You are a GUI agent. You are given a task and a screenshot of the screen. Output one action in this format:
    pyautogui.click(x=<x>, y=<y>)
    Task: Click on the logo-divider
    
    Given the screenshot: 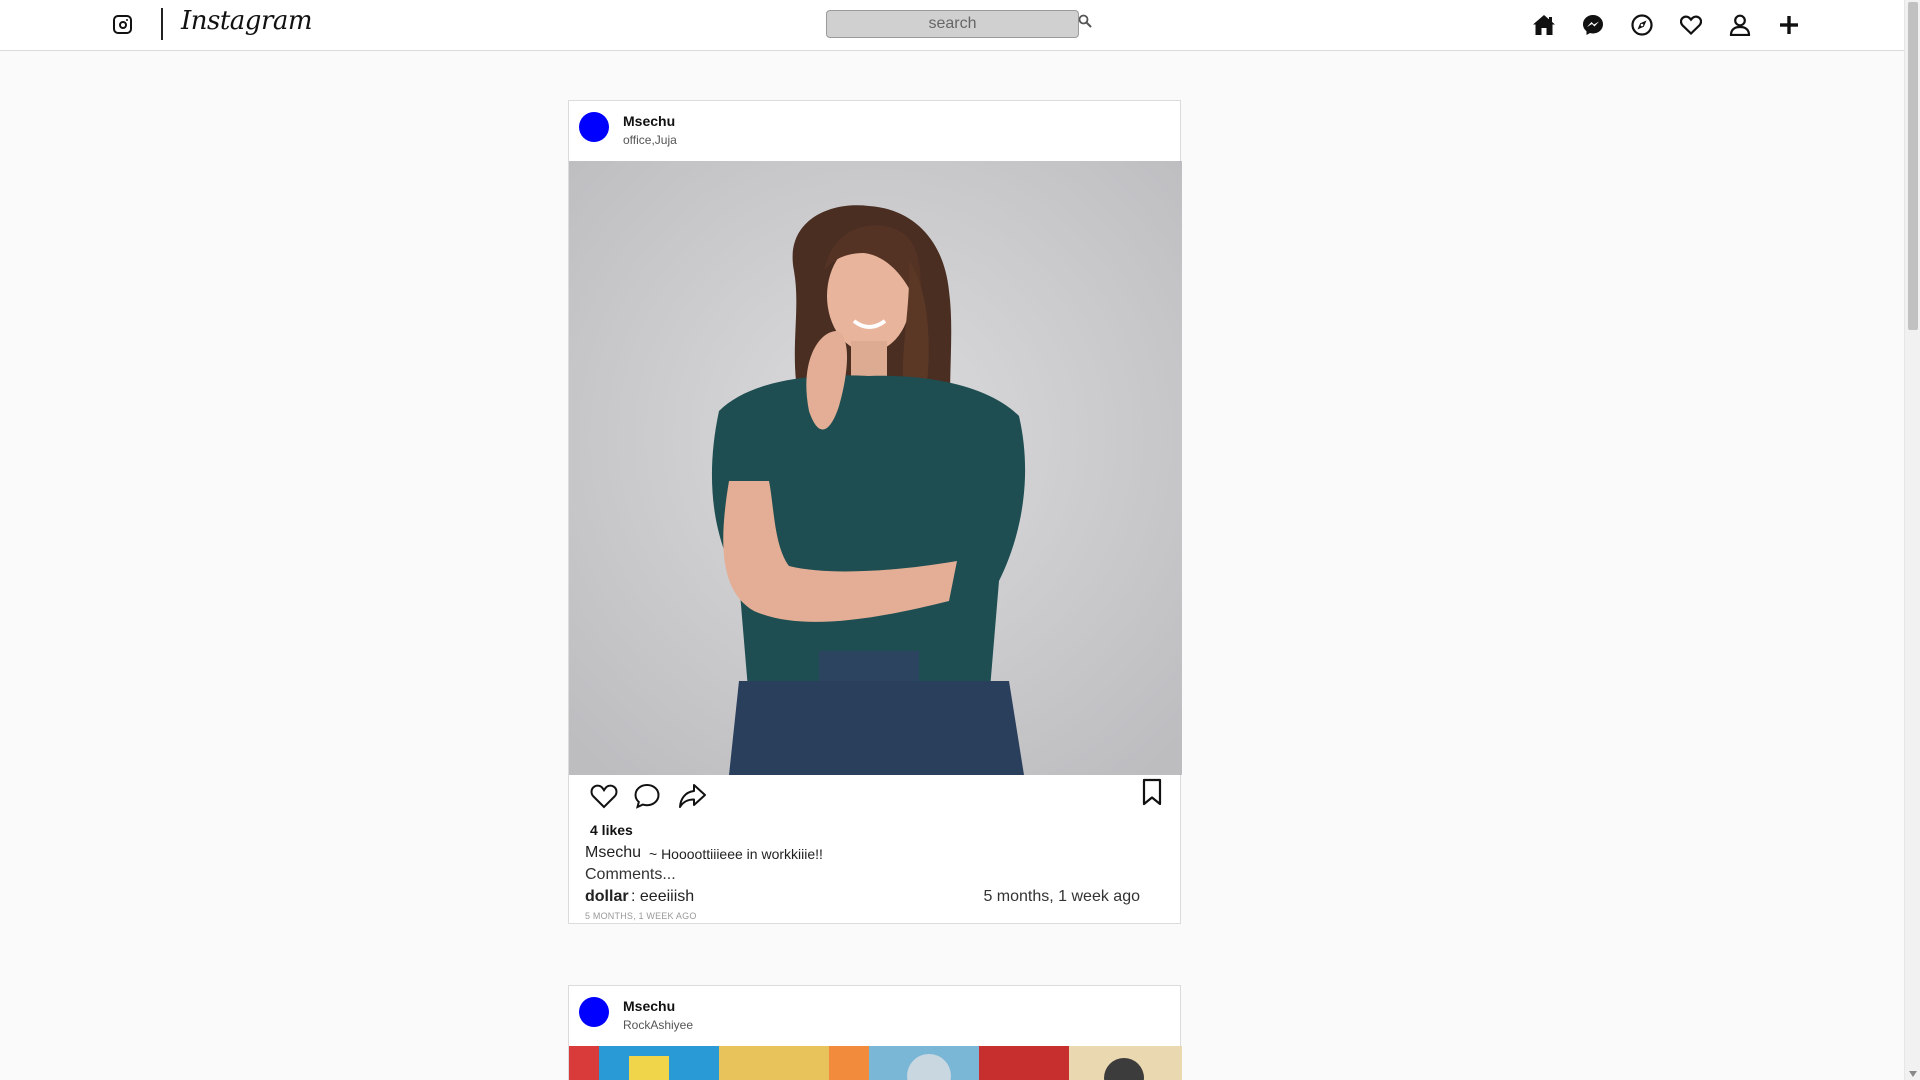 What is the action you would take?
    pyautogui.click(x=162, y=24)
    